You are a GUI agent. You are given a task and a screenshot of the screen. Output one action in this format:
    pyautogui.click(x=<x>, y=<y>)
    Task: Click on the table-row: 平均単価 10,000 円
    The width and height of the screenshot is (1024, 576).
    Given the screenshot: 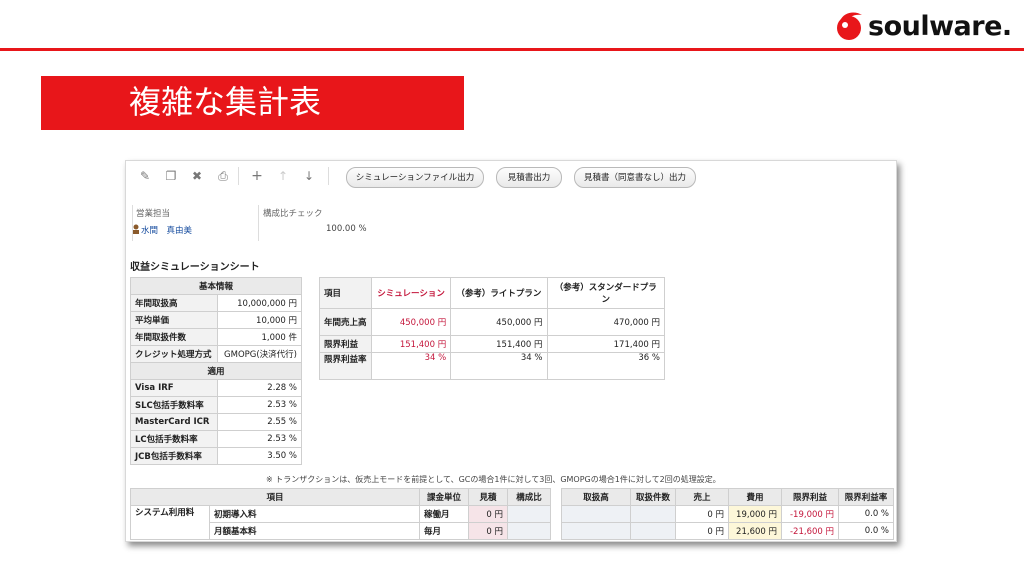 What is the action you would take?
    pyautogui.click(x=215, y=320)
    